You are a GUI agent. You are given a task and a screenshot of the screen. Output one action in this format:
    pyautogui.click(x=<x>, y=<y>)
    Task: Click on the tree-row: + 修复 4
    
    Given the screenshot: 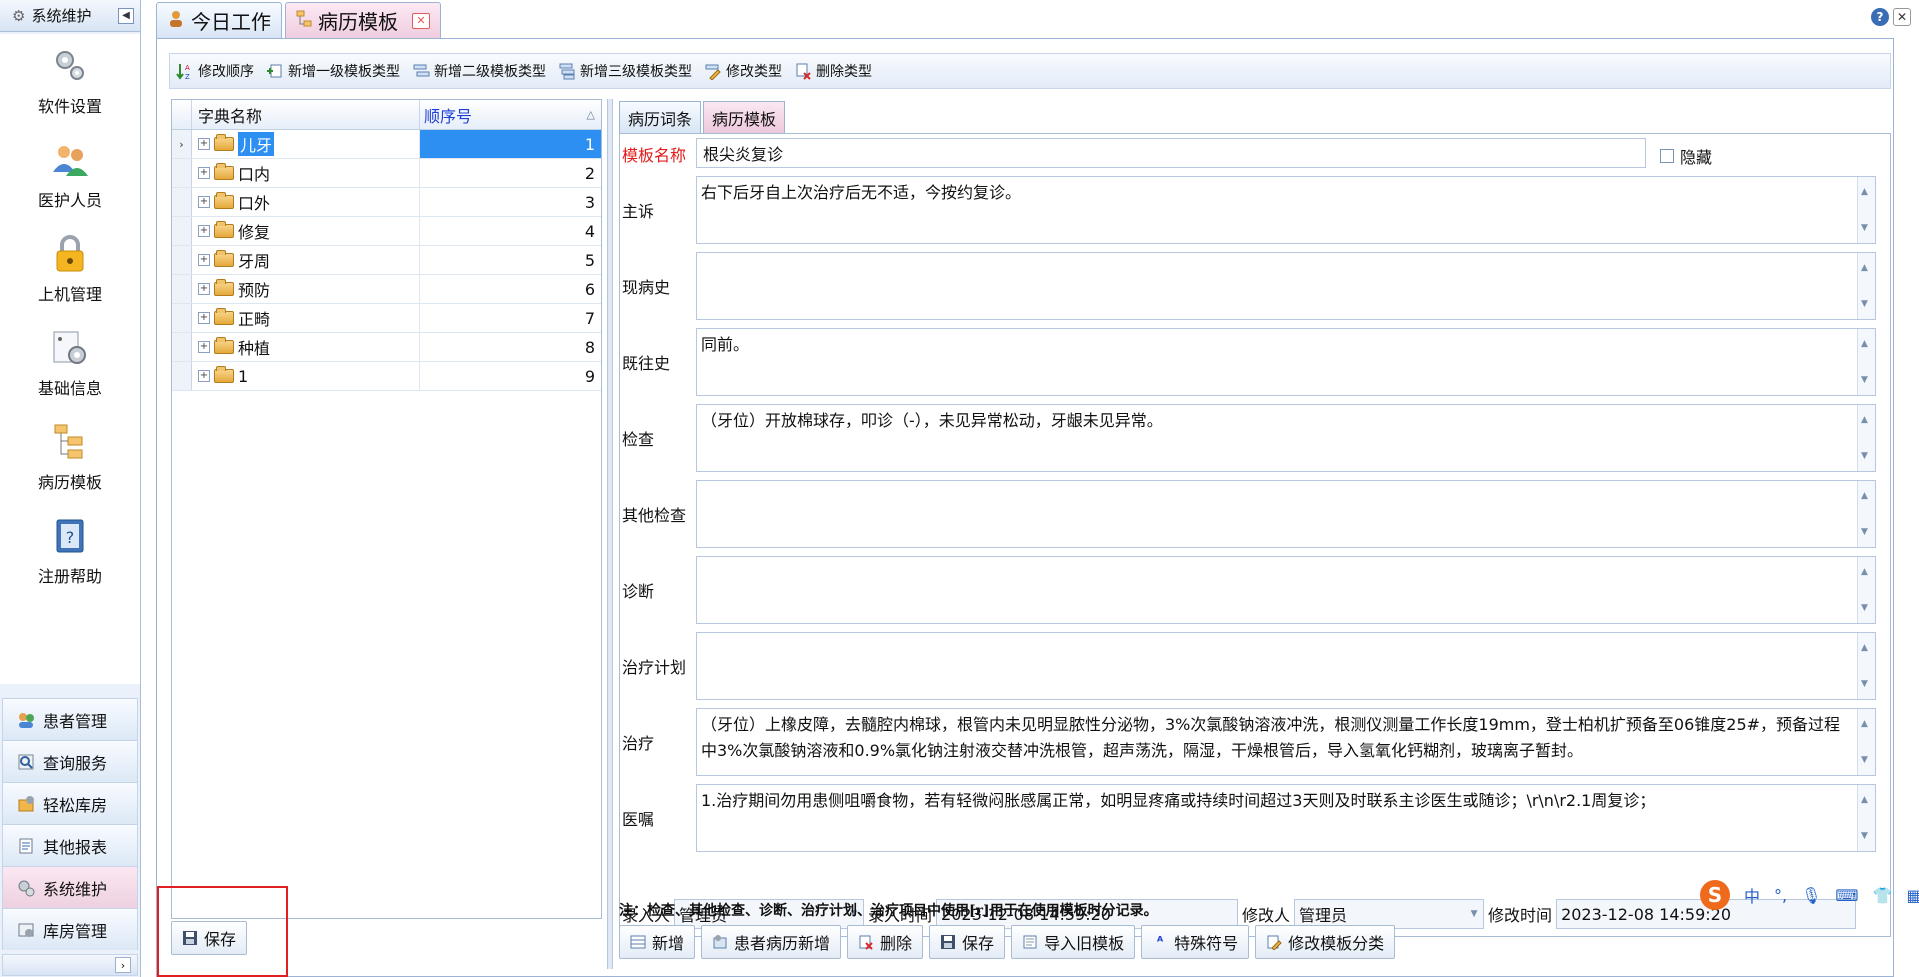 What is the action you would take?
    pyautogui.click(x=386, y=231)
    